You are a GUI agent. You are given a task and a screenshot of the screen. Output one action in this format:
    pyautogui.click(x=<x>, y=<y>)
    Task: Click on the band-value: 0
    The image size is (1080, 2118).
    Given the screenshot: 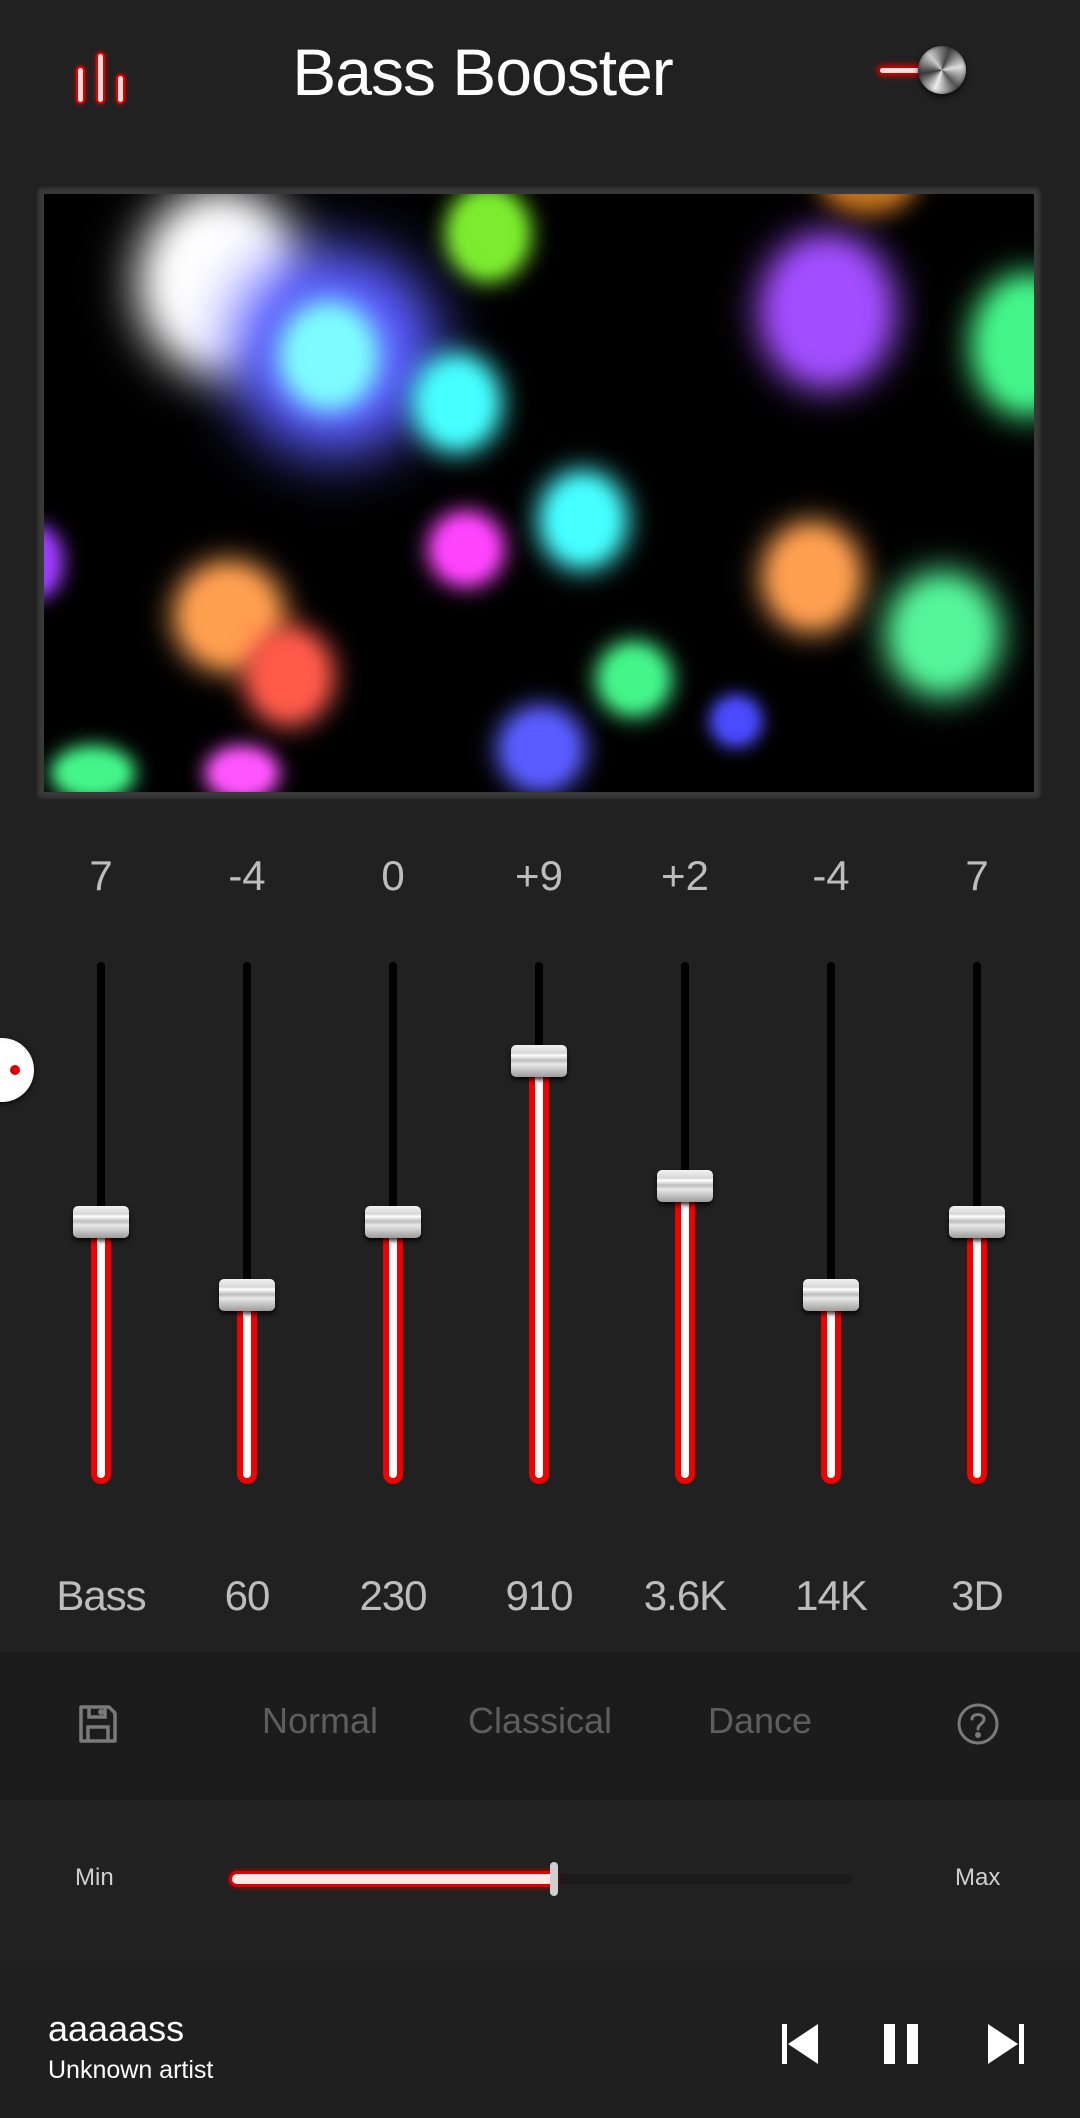 What is the action you would take?
    pyautogui.click(x=393, y=875)
    